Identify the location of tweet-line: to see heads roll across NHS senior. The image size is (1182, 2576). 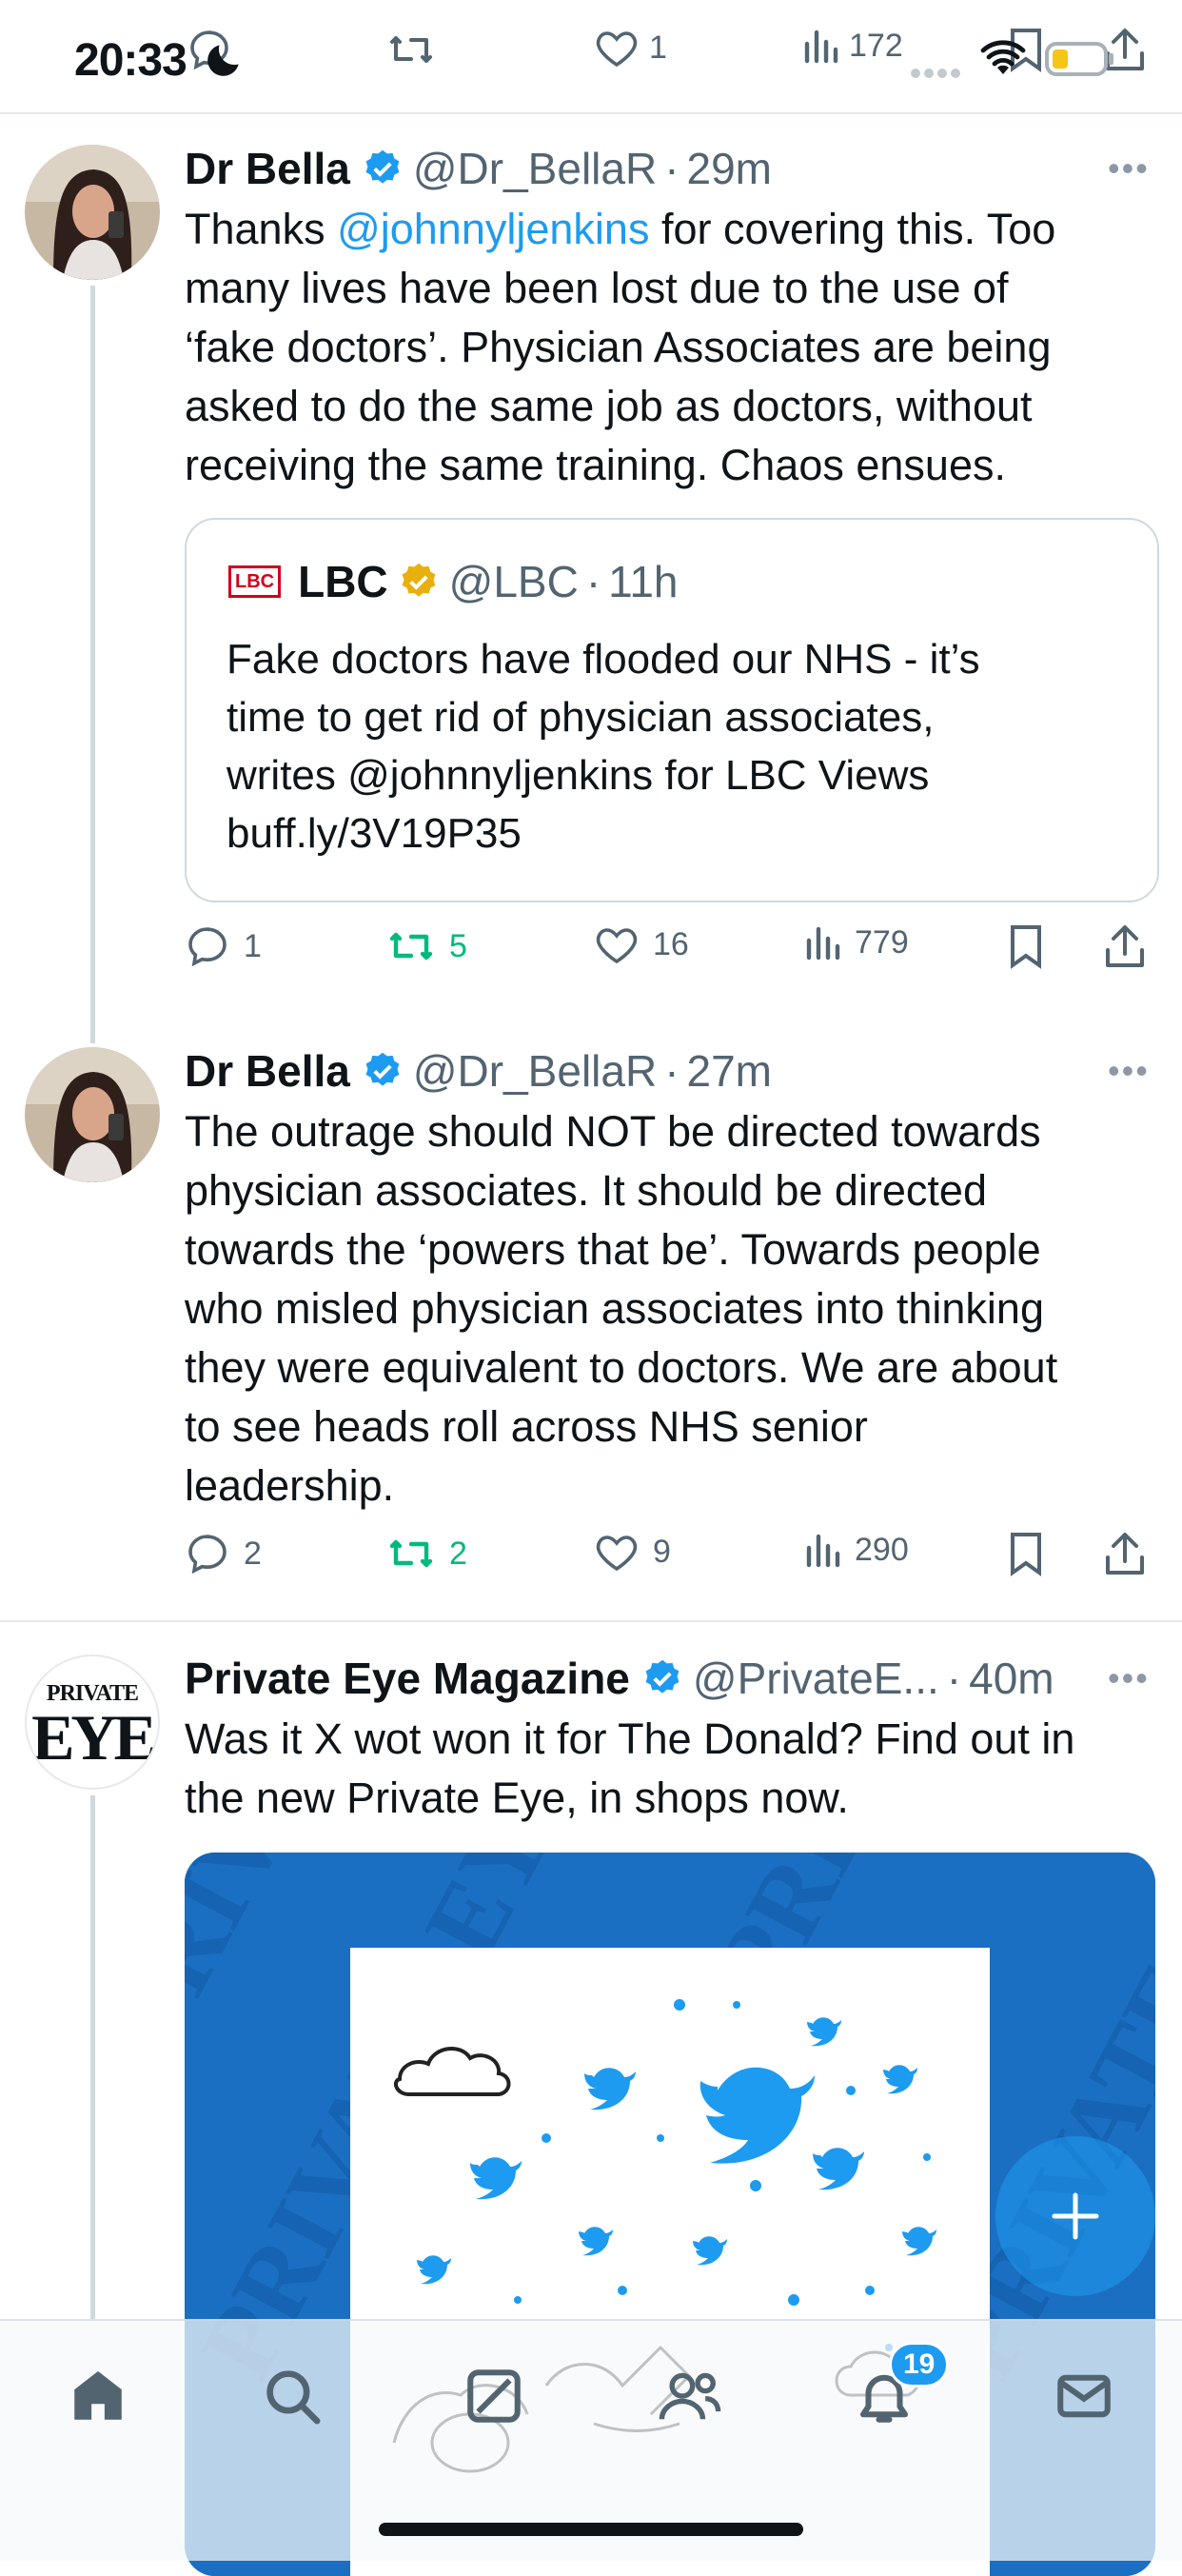
(526, 1426).